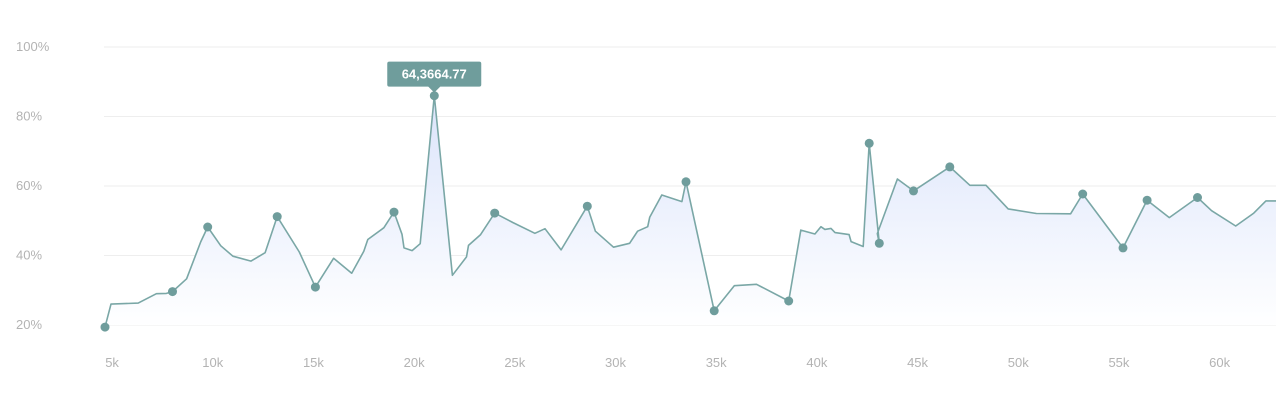 The width and height of the screenshot is (1281, 416). What do you see at coordinates (1018, 362) in the screenshot?
I see `x-tick-label: 50k` at bounding box center [1018, 362].